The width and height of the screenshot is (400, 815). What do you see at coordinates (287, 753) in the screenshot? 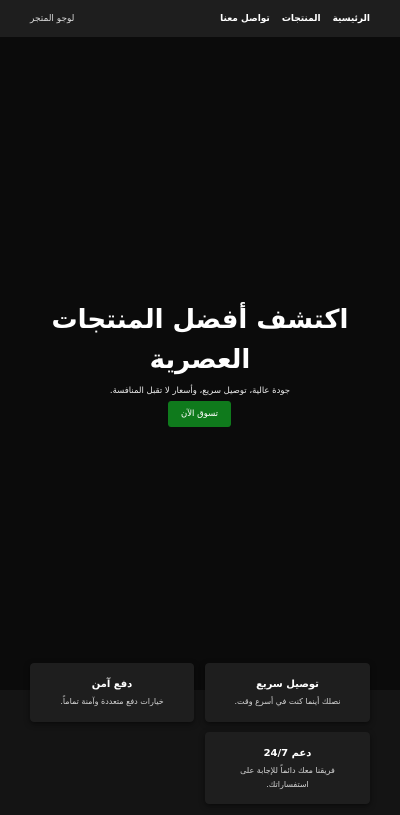
I see `feature-title: دعم 24/7` at bounding box center [287, 753].